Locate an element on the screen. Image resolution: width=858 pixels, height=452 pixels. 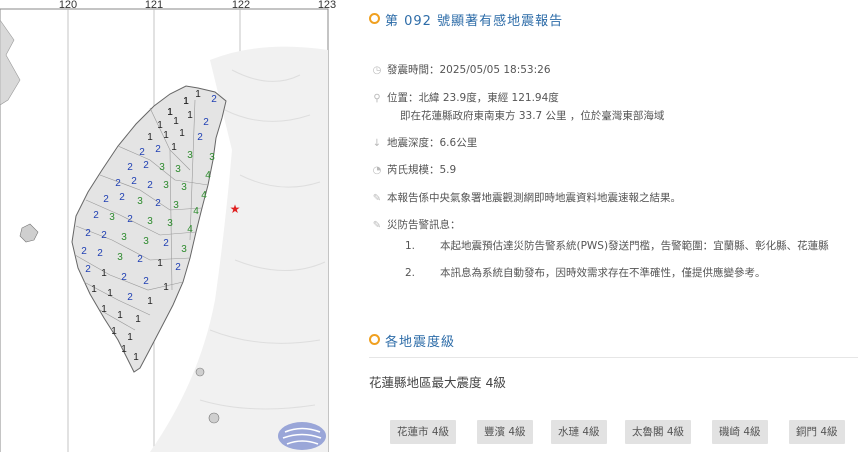
alert-item-1-text: 本起地震預估達災防告警系統(PWS)發送門檻，告警範圍：宜蘭縣、彰化縣、花蓮縣 is located at coordinates (634, 246).